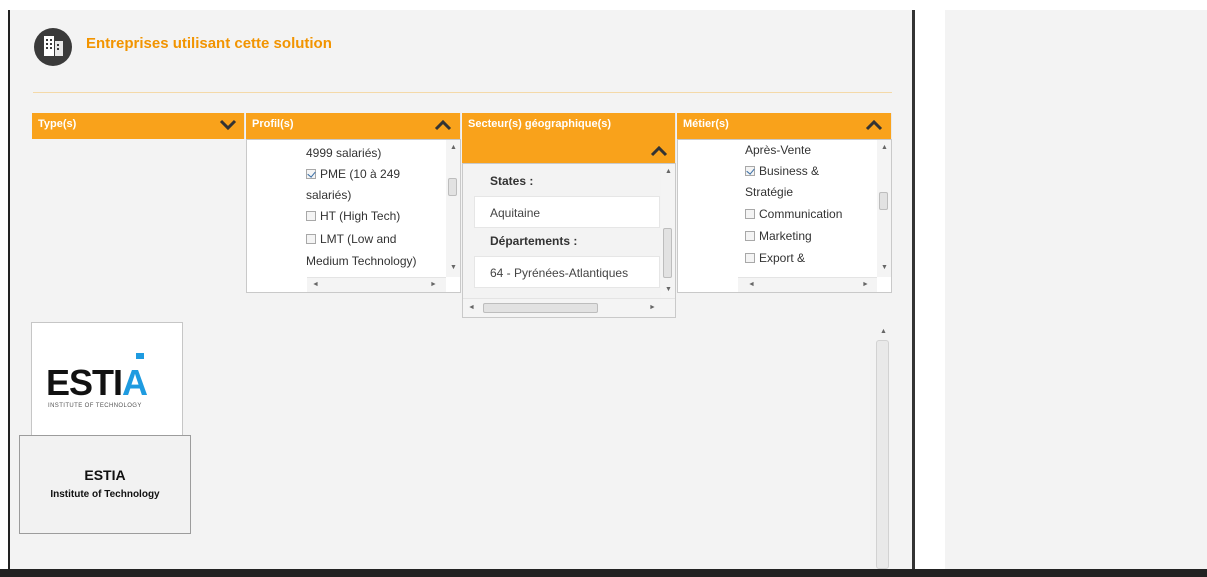 The height and width of the screenshot is (577, 1207). Describe the element at coordinates (784, 126) in the screenshot. I see `filter-metier-header: Métier(s)` at that location.